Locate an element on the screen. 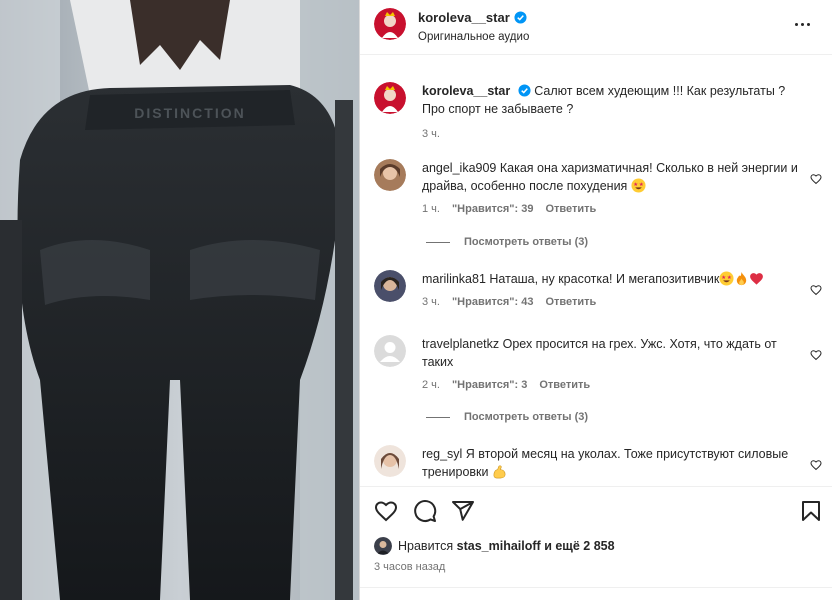 Image resolution: width=832 pixels, height=600 pixels. red-heart-emoji-icon is located at coordinates (757, 279).